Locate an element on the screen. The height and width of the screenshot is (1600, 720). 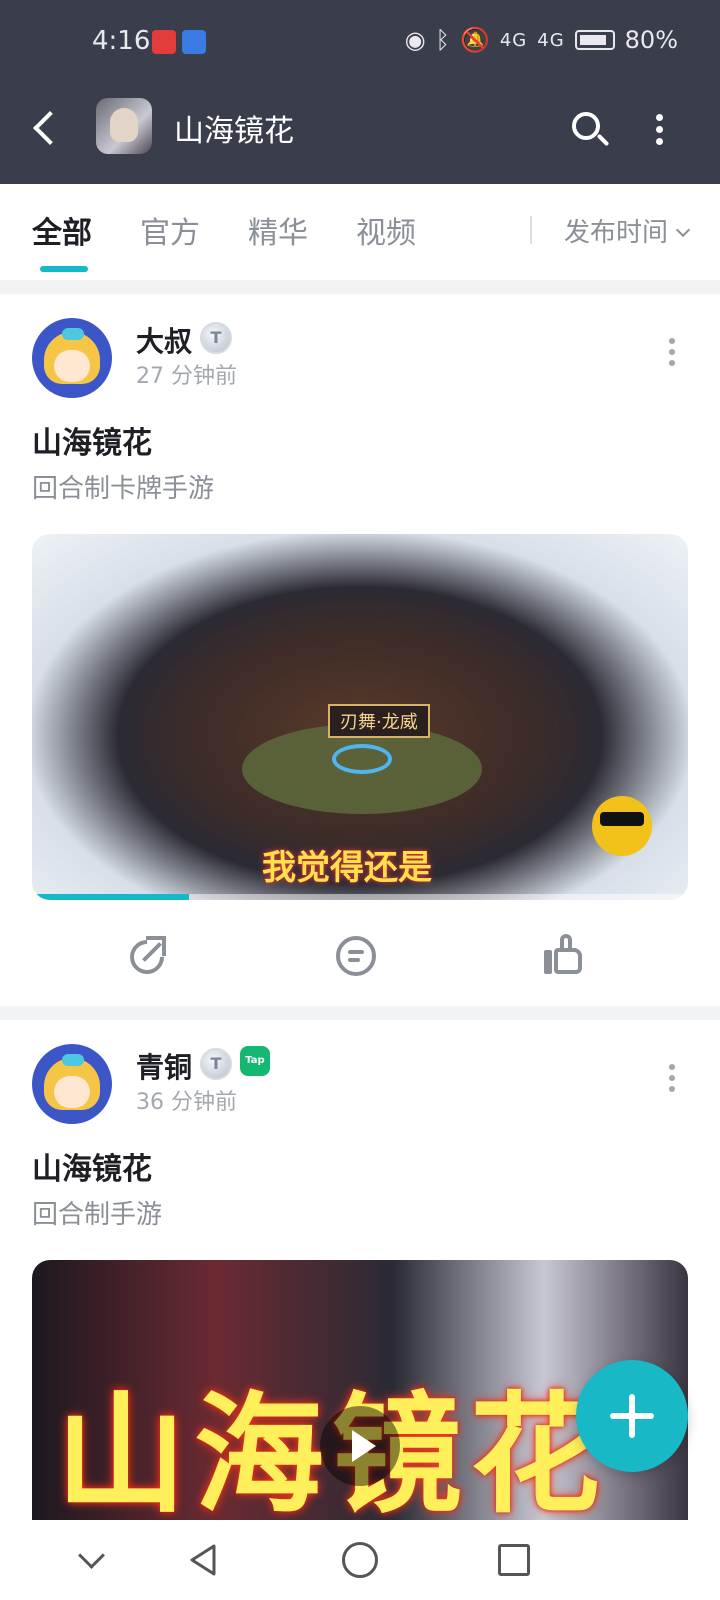
tab-featured: 精华 is located at coordinates (278, 230).